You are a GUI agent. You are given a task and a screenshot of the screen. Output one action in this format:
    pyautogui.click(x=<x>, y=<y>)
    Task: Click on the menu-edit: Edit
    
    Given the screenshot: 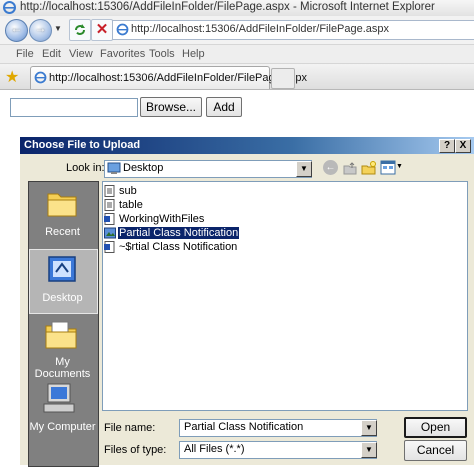 What is the action you would take?
    pyautogui.click(x=51, y=54)
    